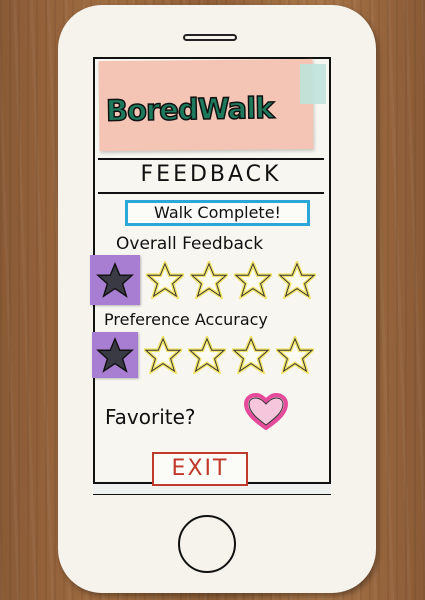  What do you see at coordinates (210, 37) in the screenshot?
I see `phone-speaker` at bounding box center [210, 37].